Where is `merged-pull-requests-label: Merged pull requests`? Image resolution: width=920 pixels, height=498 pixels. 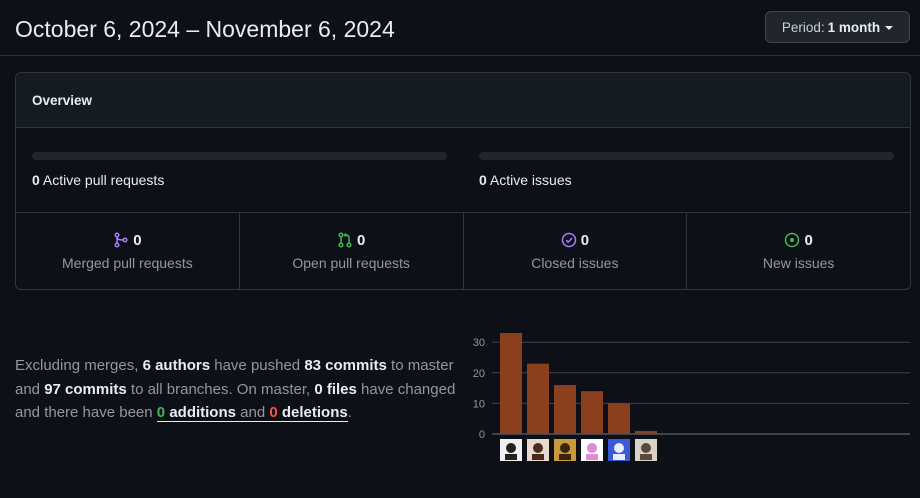
merged-pull-requests-label: Merged pull requests is located at coordinates (127, 262).